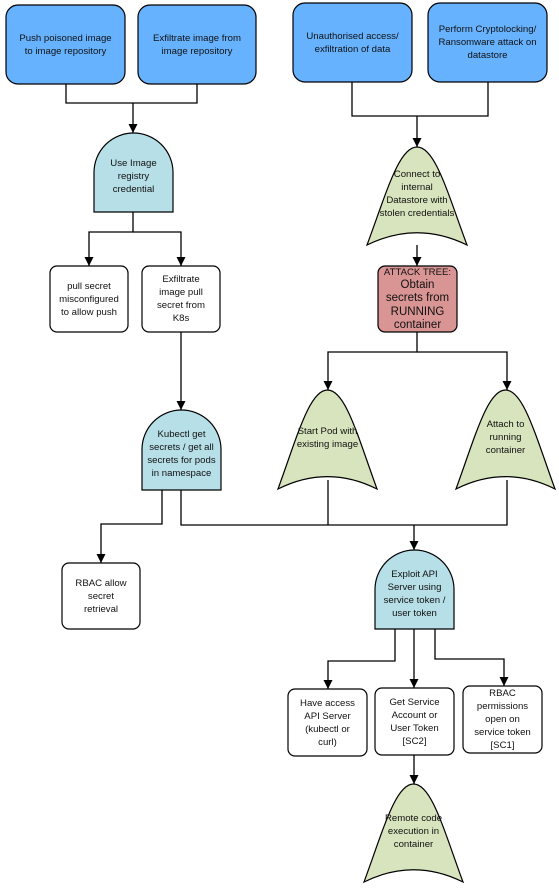 The image size is (559, 889). I want to click on node-label-start-pod: Start Pod with existing image, so click(327, 437).